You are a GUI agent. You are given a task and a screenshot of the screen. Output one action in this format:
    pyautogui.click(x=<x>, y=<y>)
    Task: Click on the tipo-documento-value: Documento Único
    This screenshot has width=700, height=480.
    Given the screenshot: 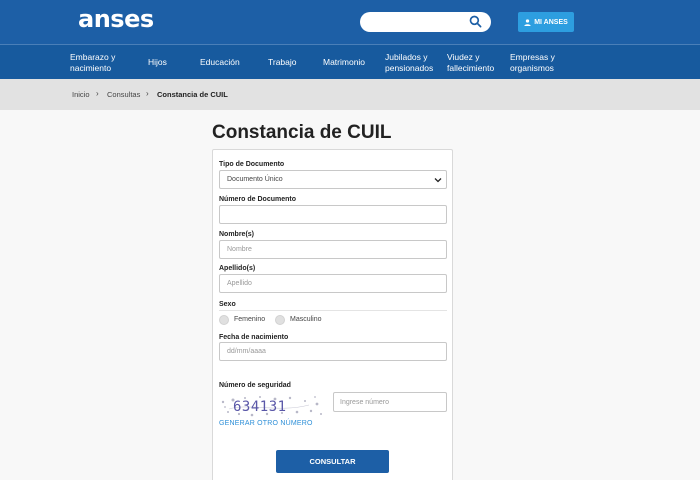 What is the action you would take?
    pyautogui.click(x=255, y=179)
    